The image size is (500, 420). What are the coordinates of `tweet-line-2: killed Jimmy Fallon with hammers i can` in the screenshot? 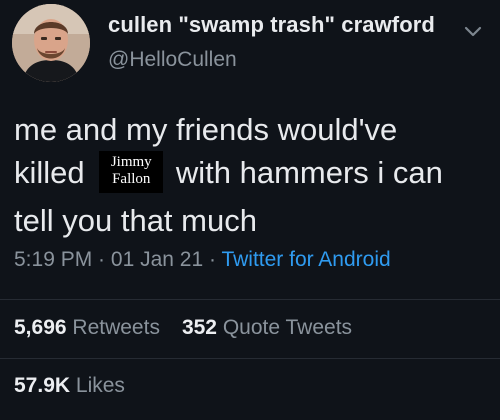 It's located at (254, 175).